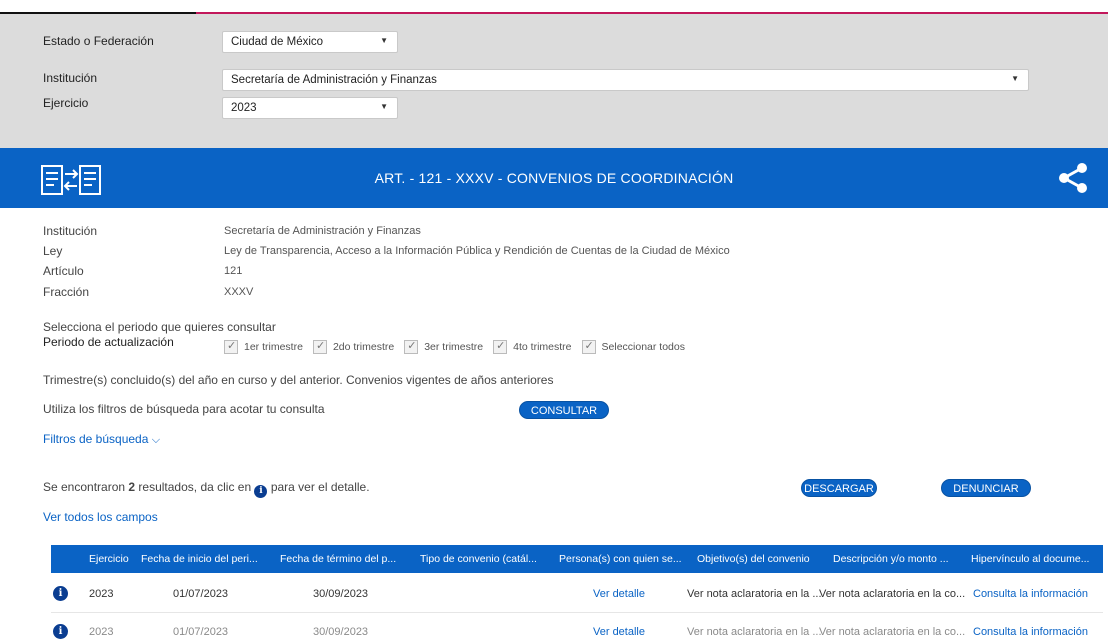 This screenshot has width=1108, height=643. Describe the element at coordinates (1073, 178) in the screenshot. I see `share-icon` at that location.